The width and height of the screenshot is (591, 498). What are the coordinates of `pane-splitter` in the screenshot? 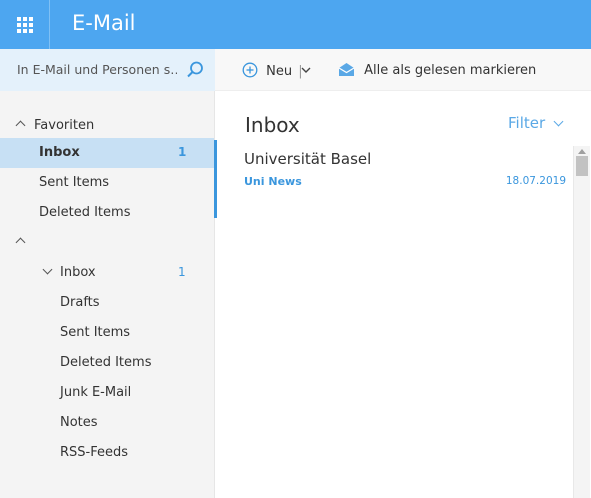 It's located at (215, 179).